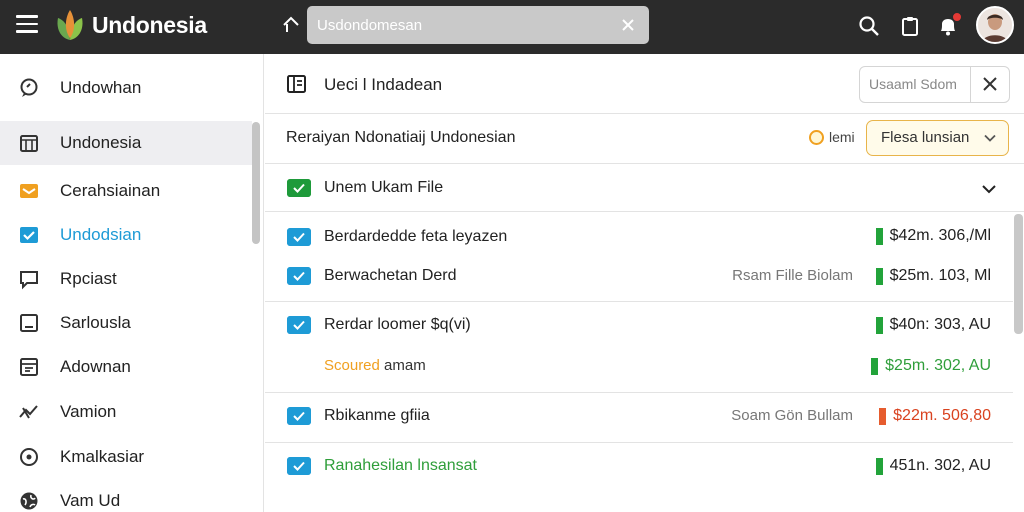 The width and height of the screenshot is (1024, 512). What do you see at coordinates (940, 465) in the screenshot?
I see `amount-value: 451n. 302, AU` at bounding box center [940, 465].